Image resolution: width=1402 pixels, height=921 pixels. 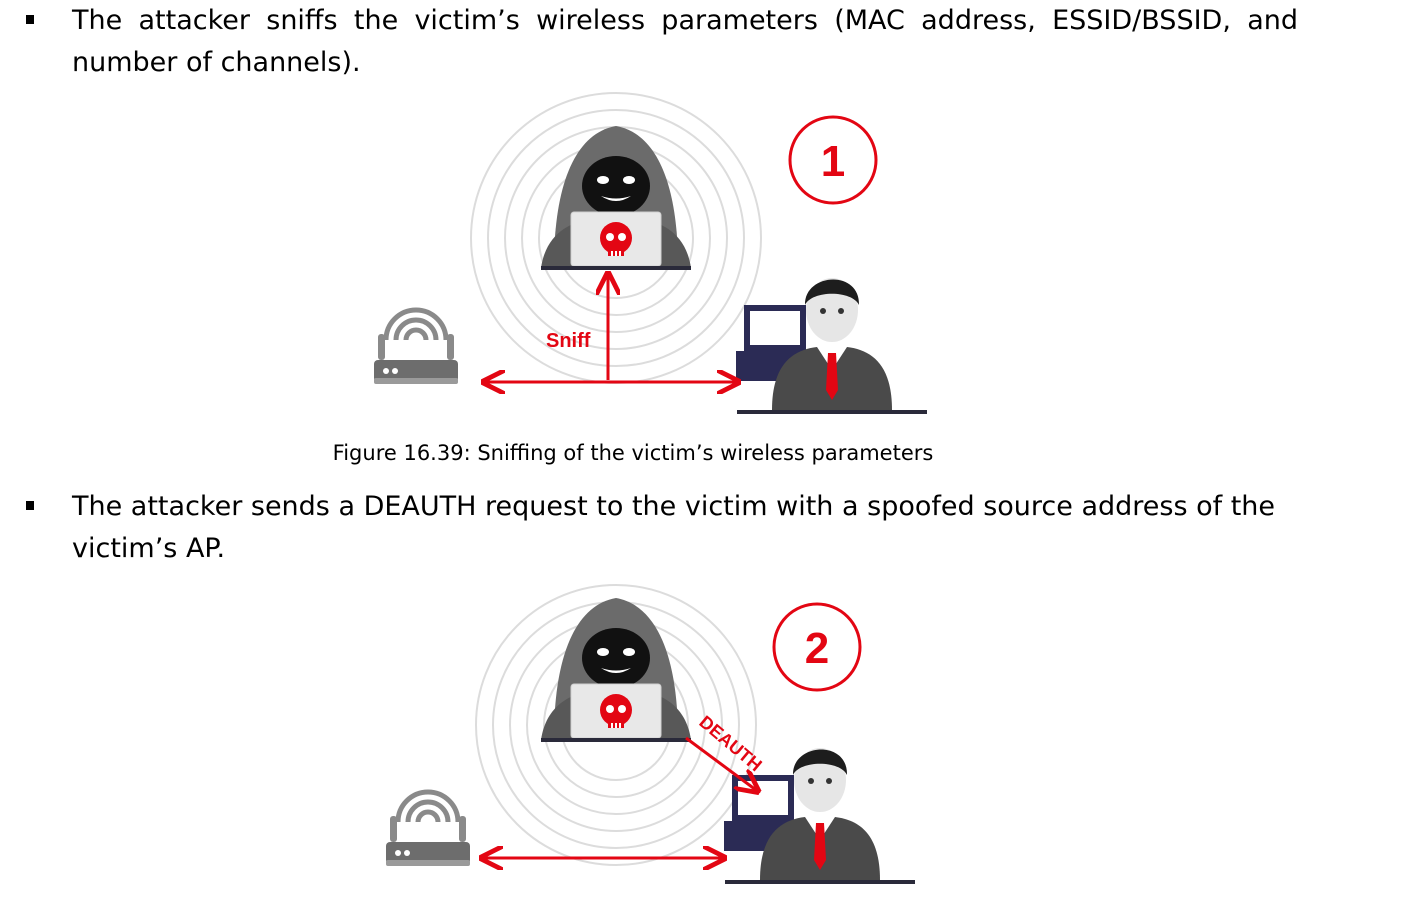 I want to click on hacker-icon, so click(x=616, y=670).